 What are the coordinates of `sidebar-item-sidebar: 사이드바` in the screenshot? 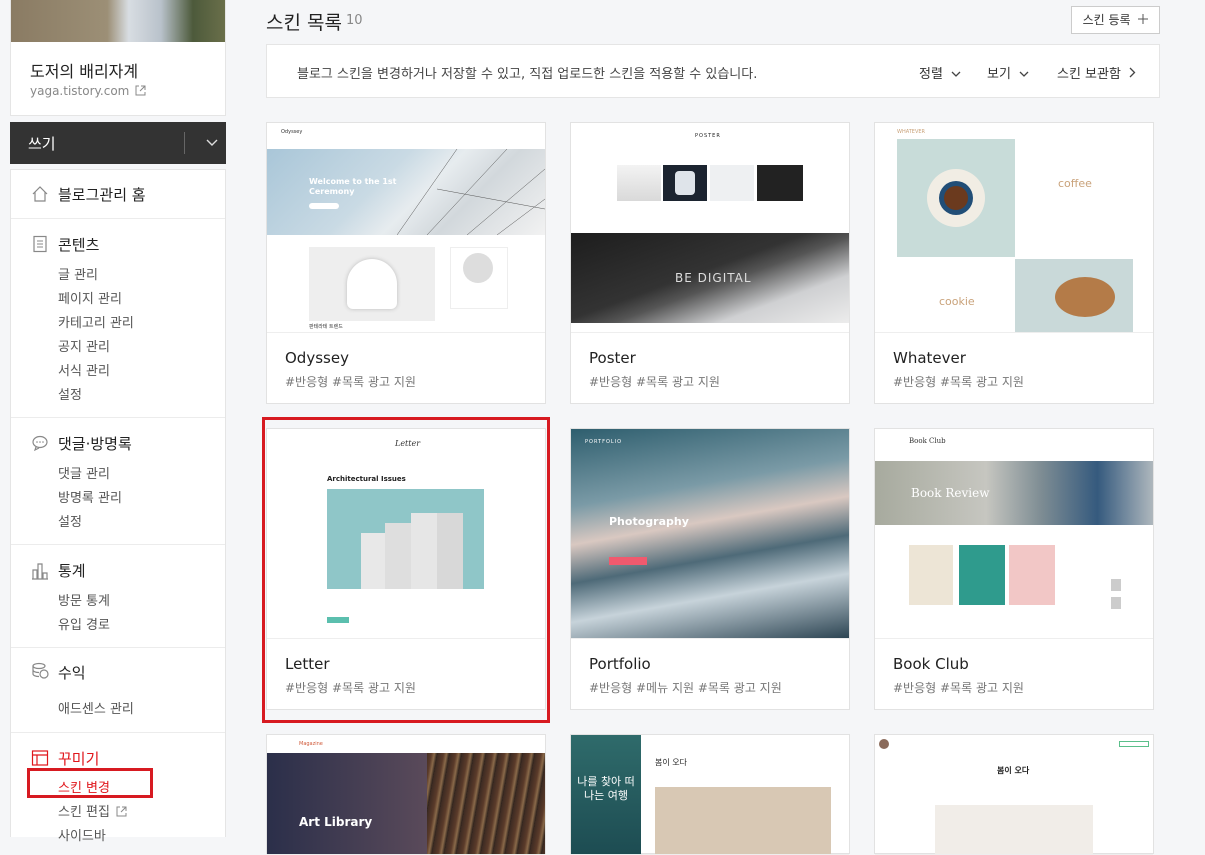 It's located at (82, 834).